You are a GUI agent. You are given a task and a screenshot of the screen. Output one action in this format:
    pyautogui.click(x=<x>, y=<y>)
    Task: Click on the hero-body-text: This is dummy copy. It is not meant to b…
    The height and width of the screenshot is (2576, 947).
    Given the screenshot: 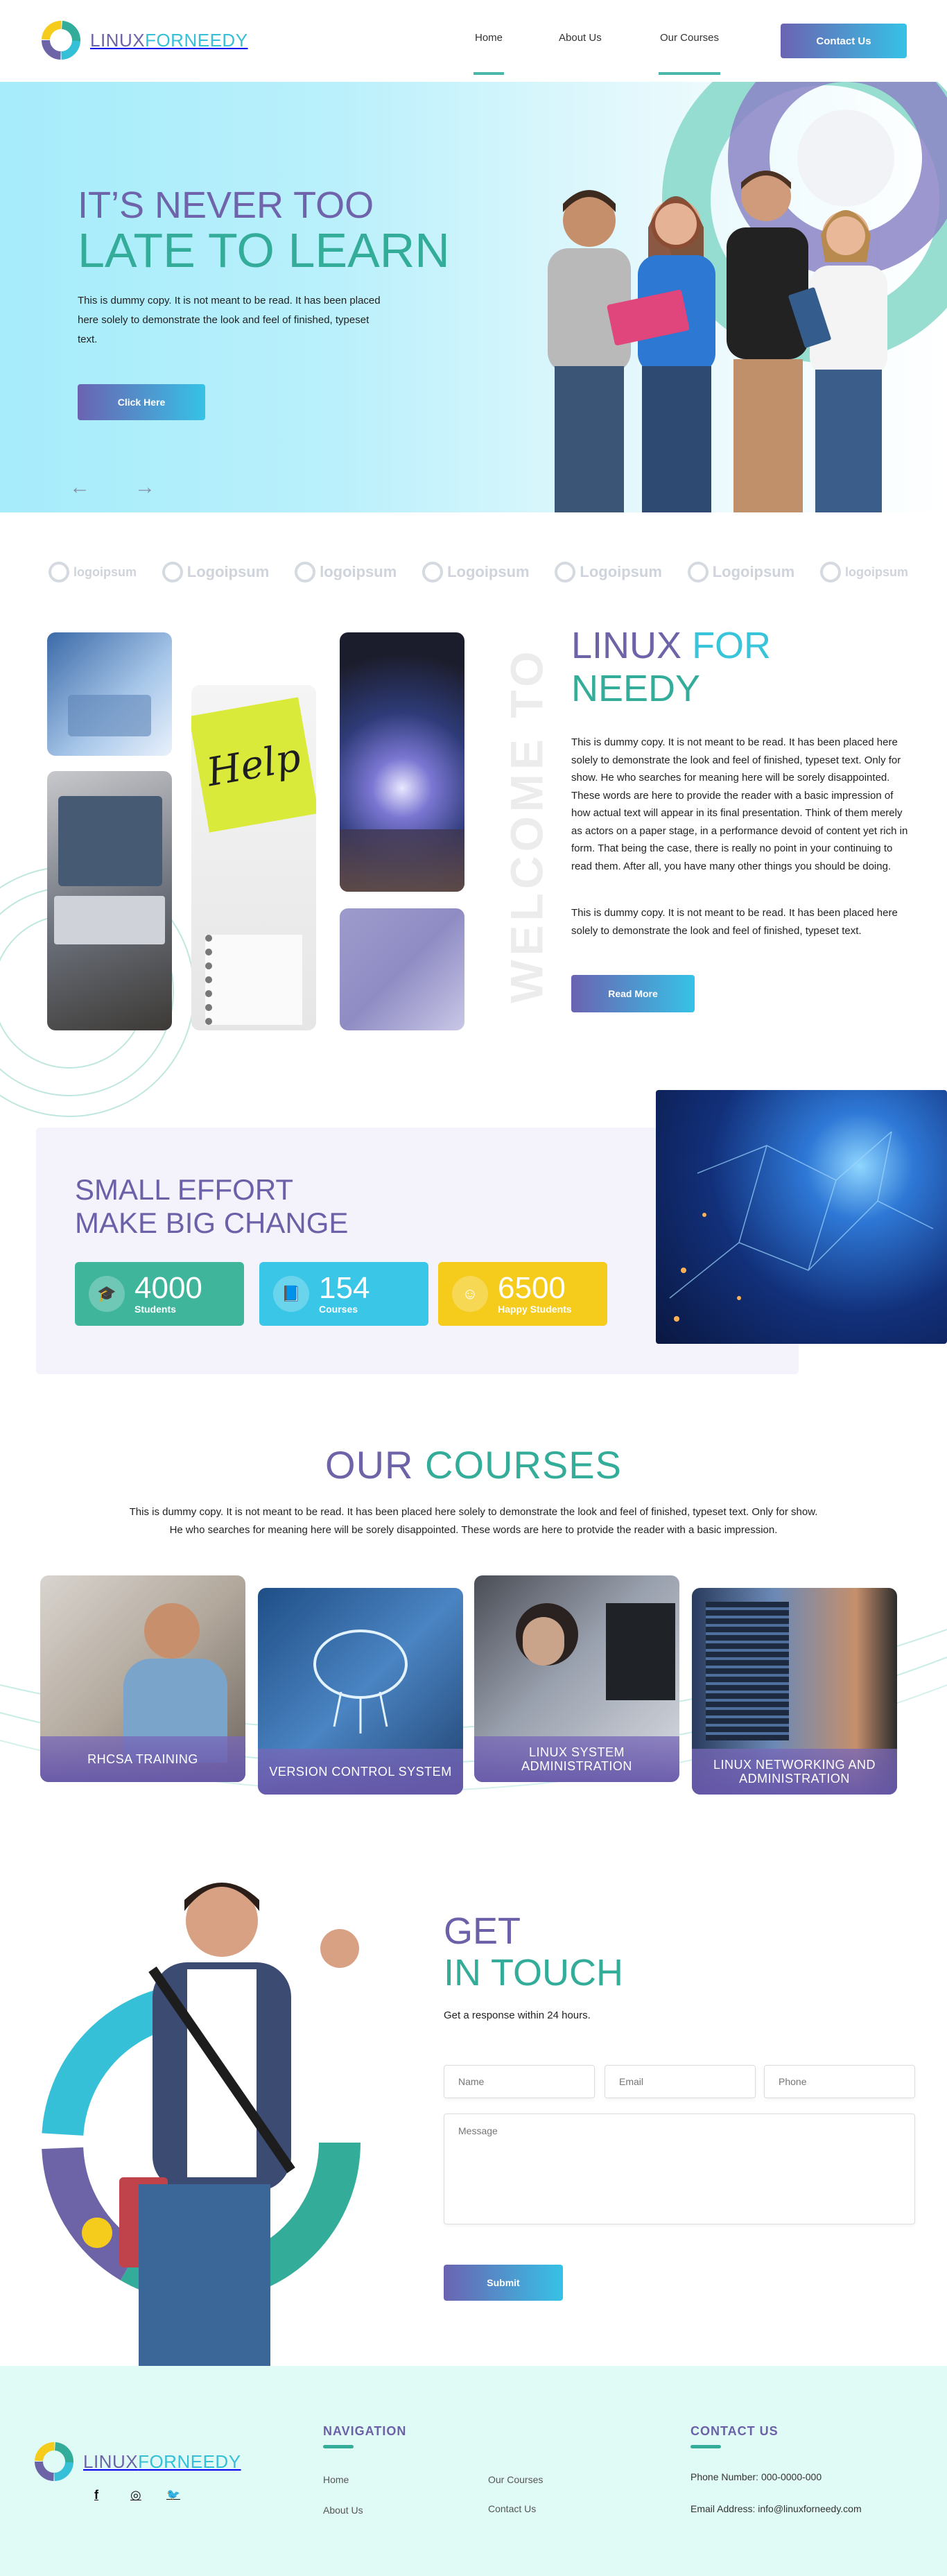 What is the action you would take?
    pyautogui.click(x=229, y=320)
    